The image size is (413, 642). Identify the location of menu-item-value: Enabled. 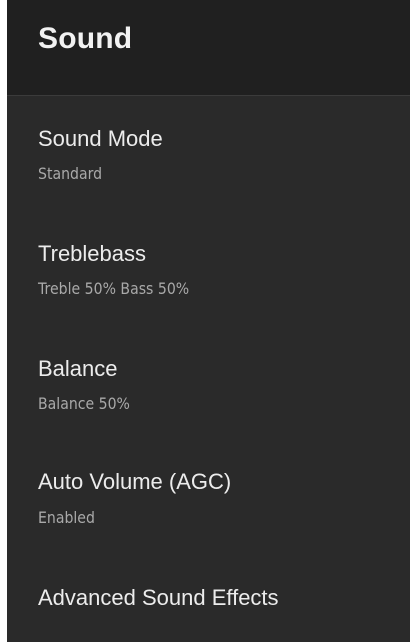
(66, 517).